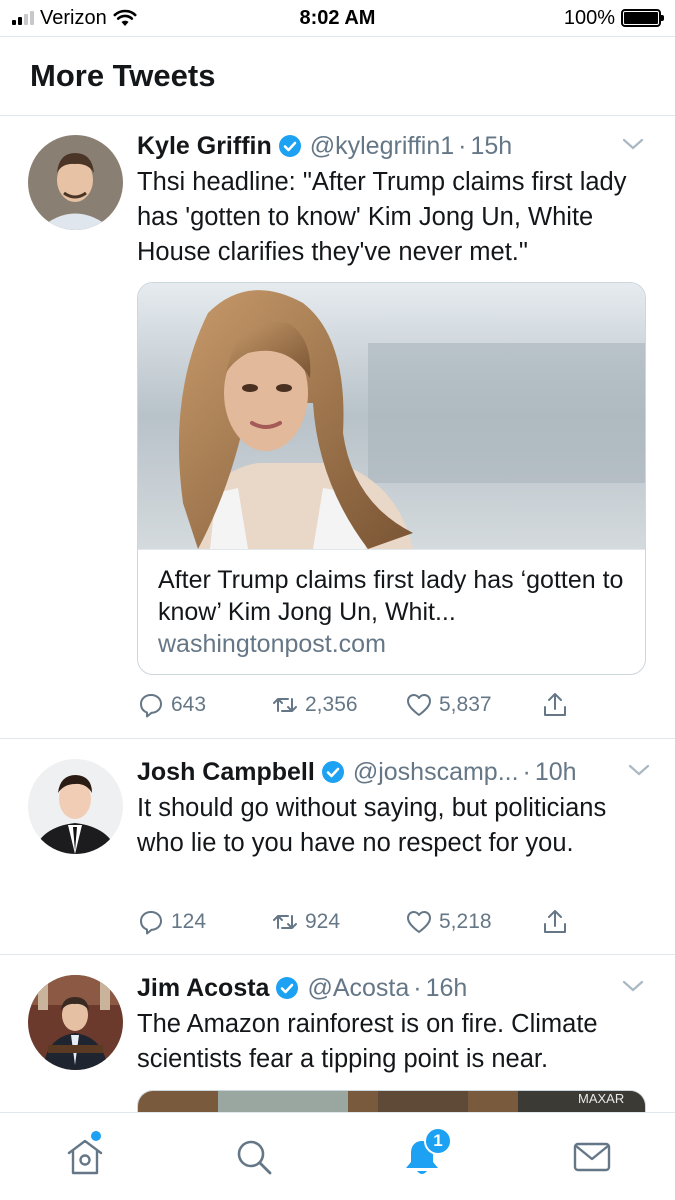 This screenshot has width=675, height=1200. I want to click on author-name: Kyle Griffin, so click(204, 146).